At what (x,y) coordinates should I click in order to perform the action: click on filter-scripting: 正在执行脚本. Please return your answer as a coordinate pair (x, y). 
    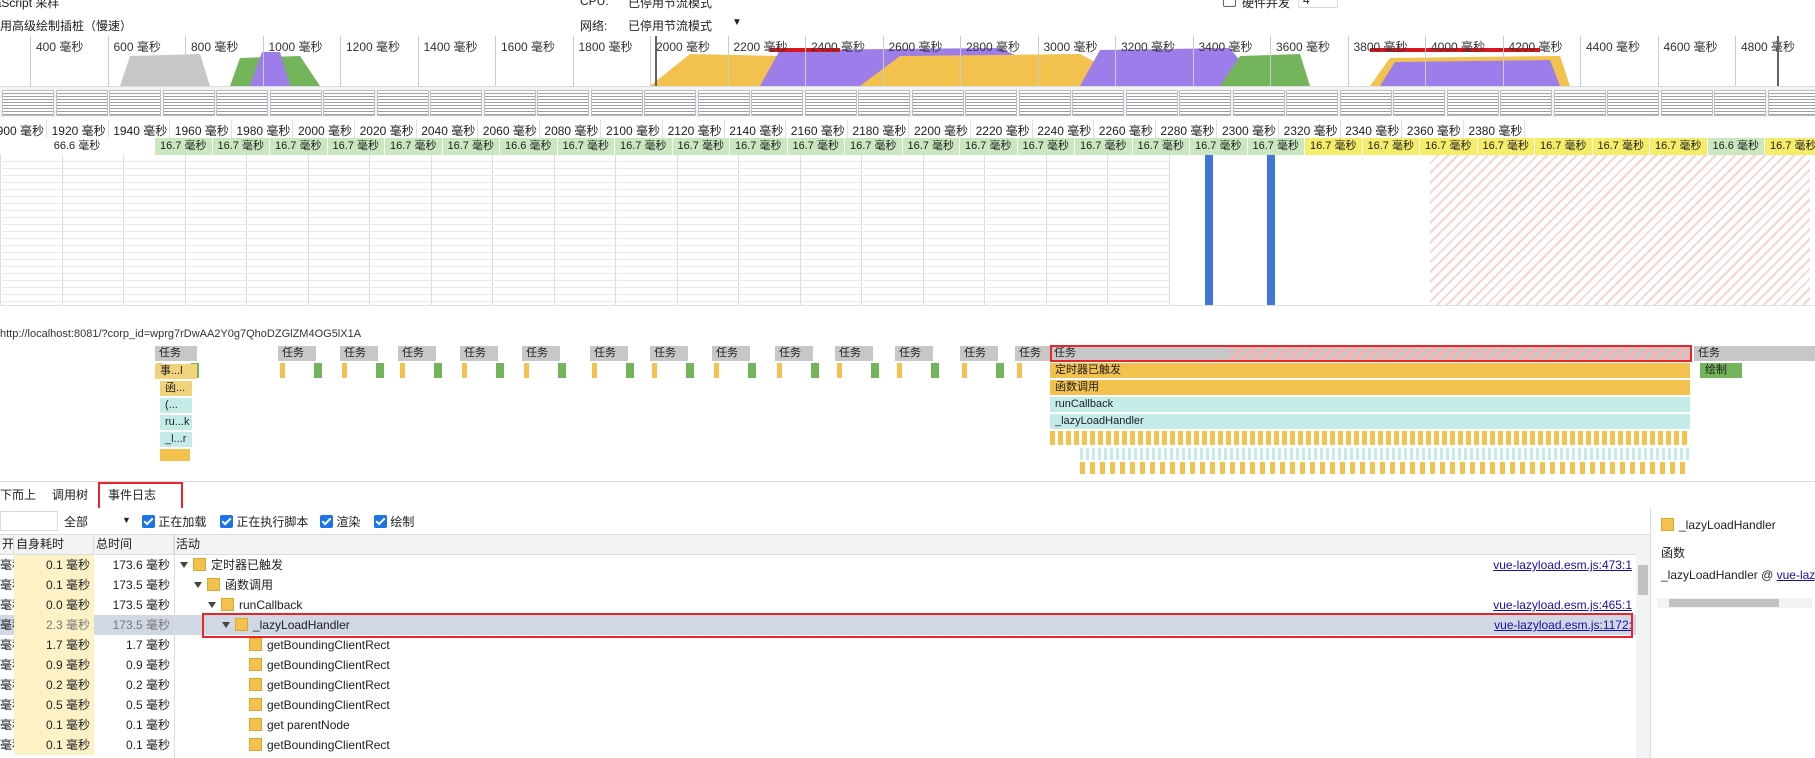
    Looking at the image, I should click on (264, 521).